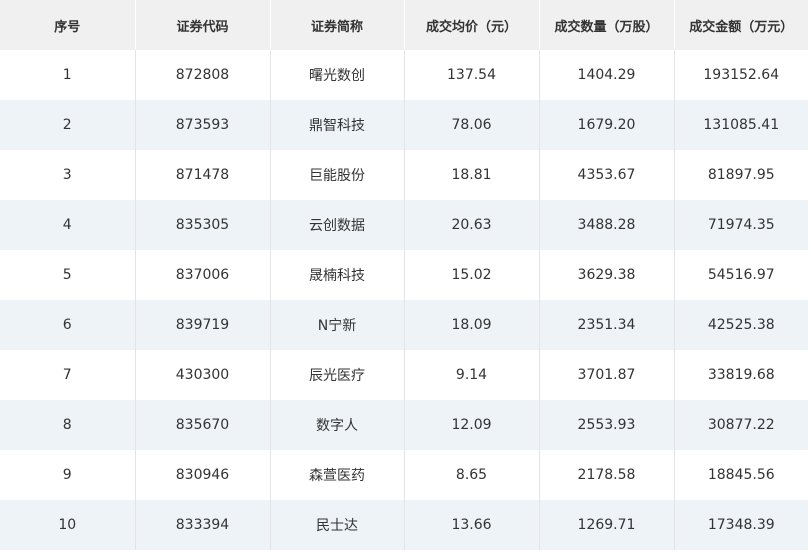  What do you see at coordinates (472, 375) in the screenshot?
I see `cell-average-price: 9.14` at bounding box center [472, 375].